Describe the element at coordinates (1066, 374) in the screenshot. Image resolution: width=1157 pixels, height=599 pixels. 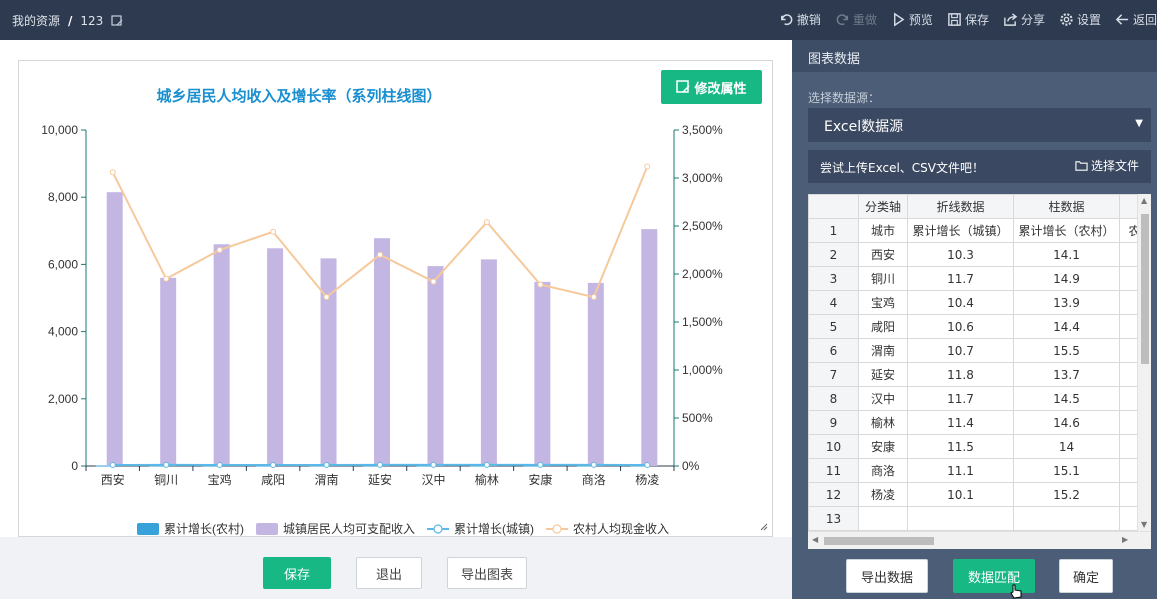
I see `grid-cell: 13.7` at that location.